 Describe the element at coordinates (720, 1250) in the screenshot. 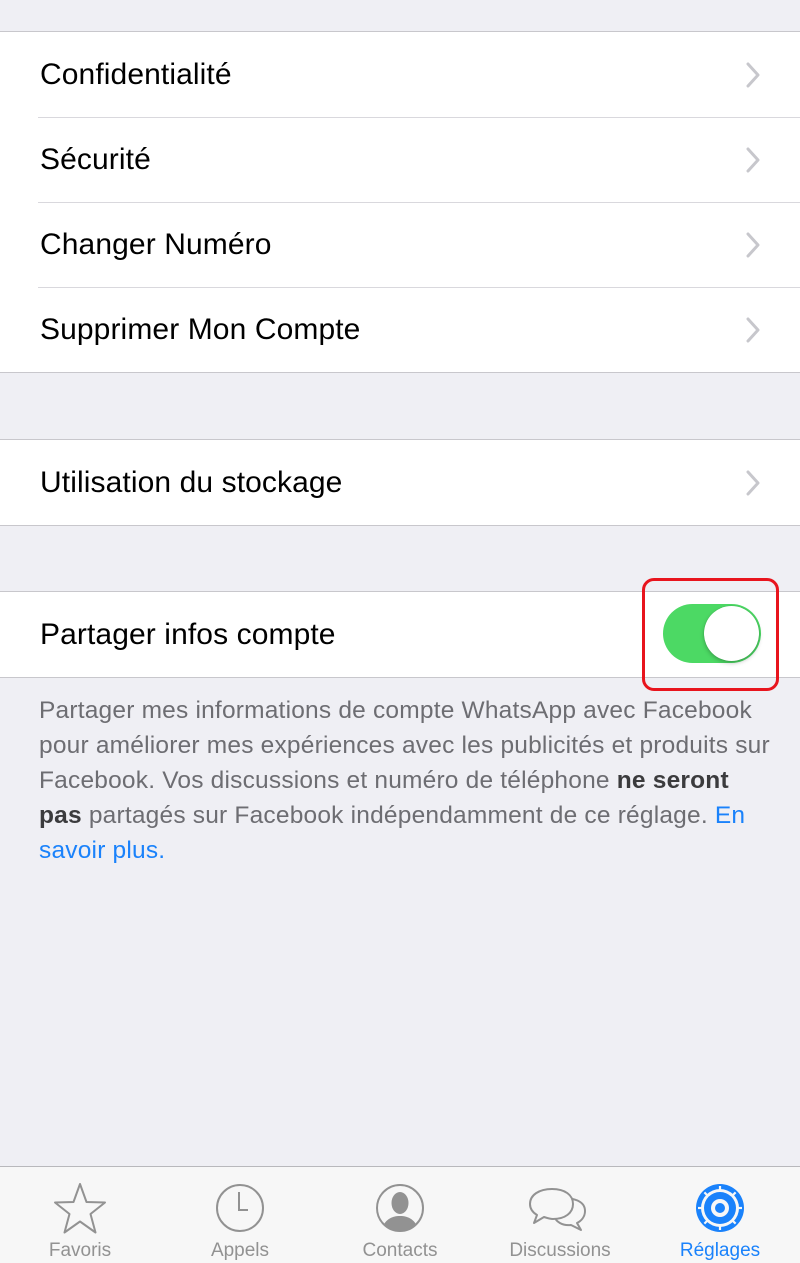

I see `tab-label: Réglages` at that location.